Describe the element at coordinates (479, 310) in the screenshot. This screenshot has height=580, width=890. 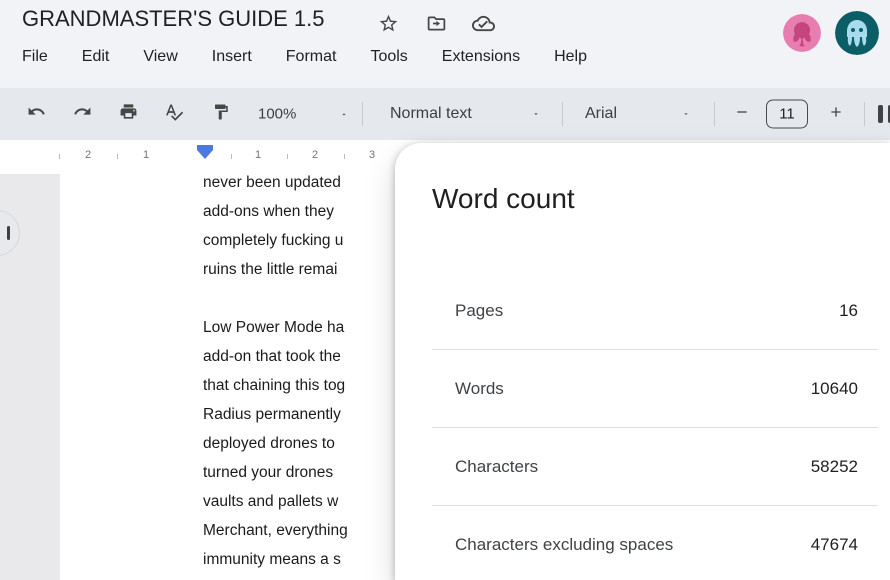
I see `stat-label: Pages` at that location.